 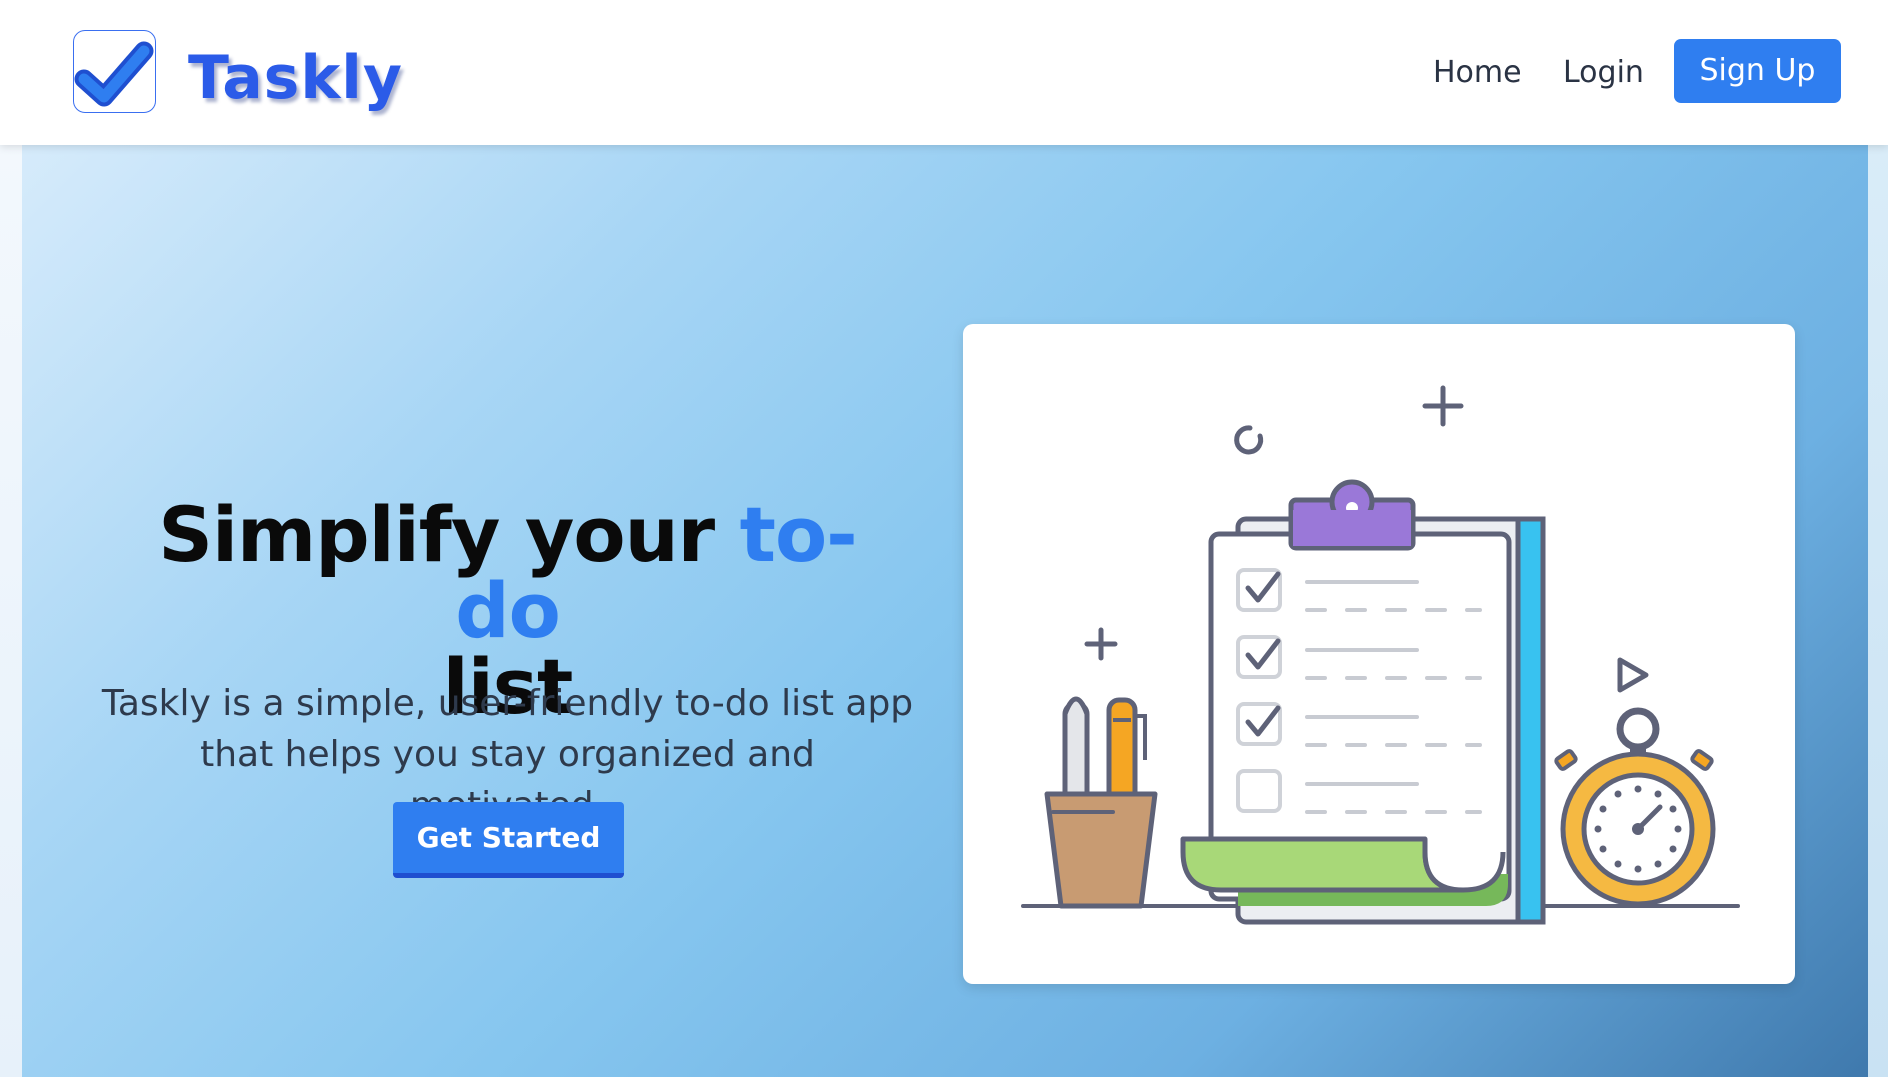 I want to click on headline-main: Simplify your, so click(x=449, y=534).